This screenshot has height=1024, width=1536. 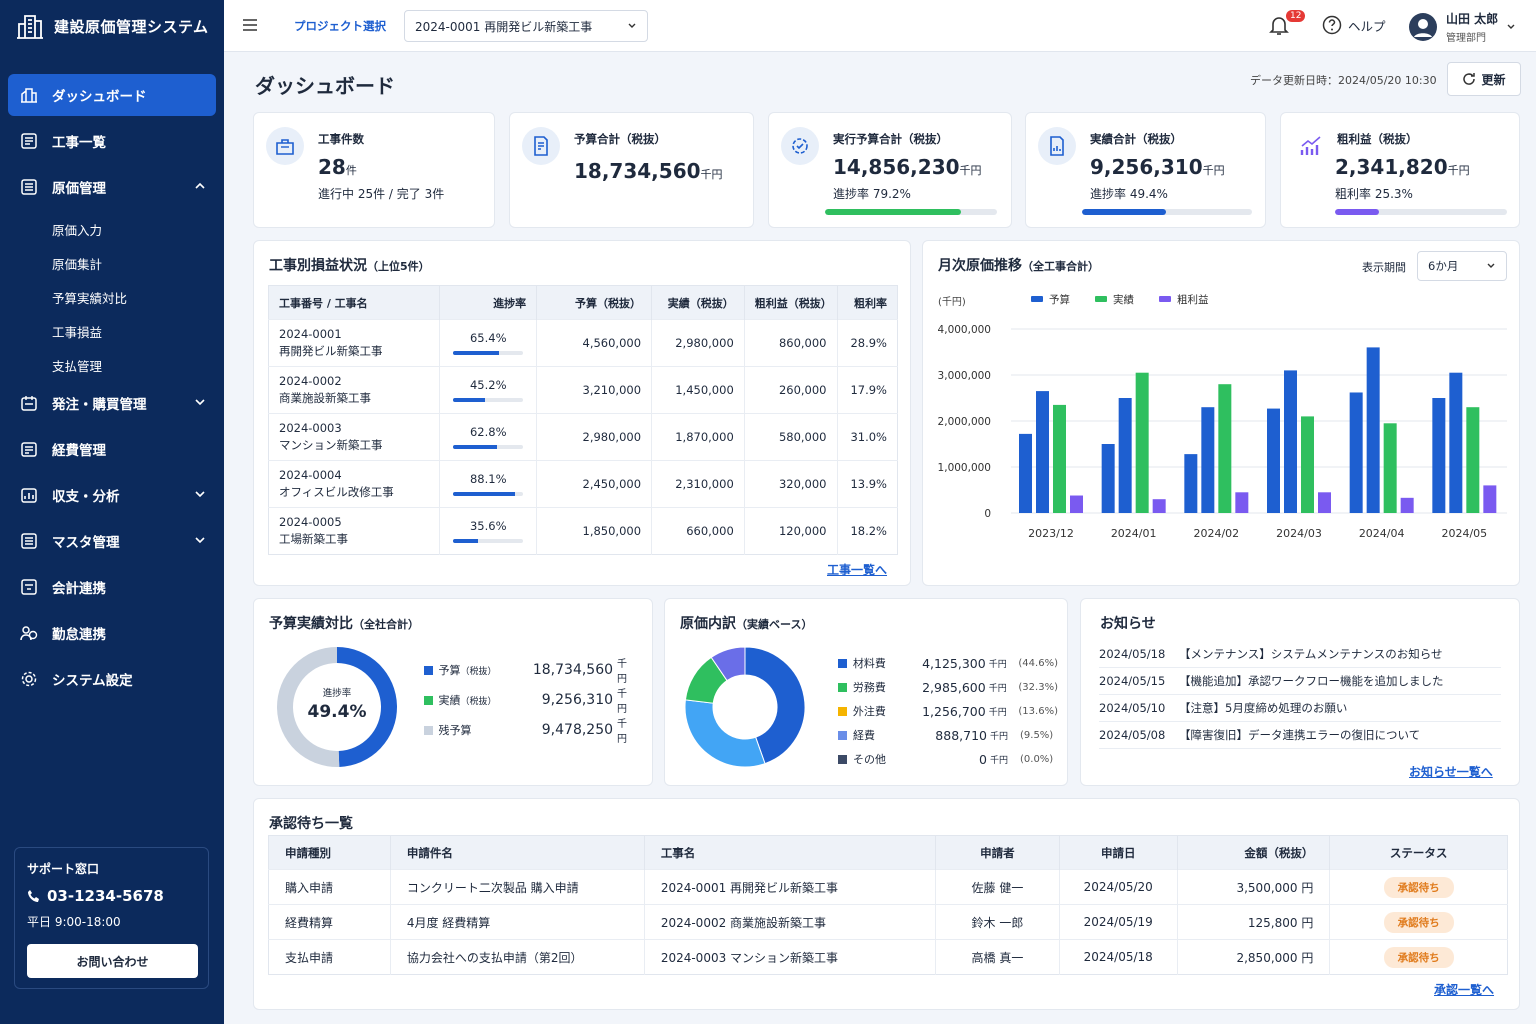 I want to click on kpi-progress-bar, so click(x=1167, y=212).